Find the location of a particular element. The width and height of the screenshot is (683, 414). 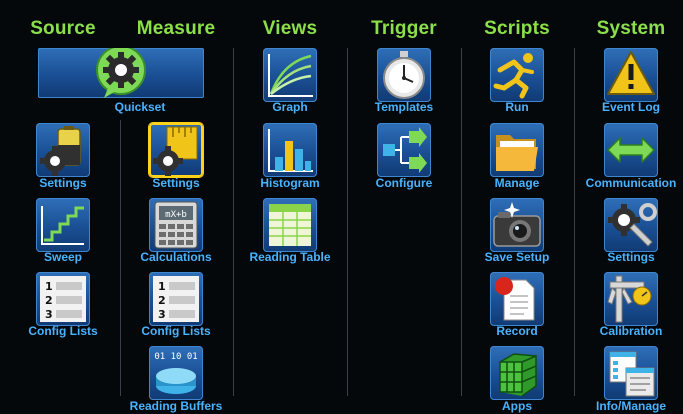

calculator-icon: mX+b is located at coordinates (176, 225).